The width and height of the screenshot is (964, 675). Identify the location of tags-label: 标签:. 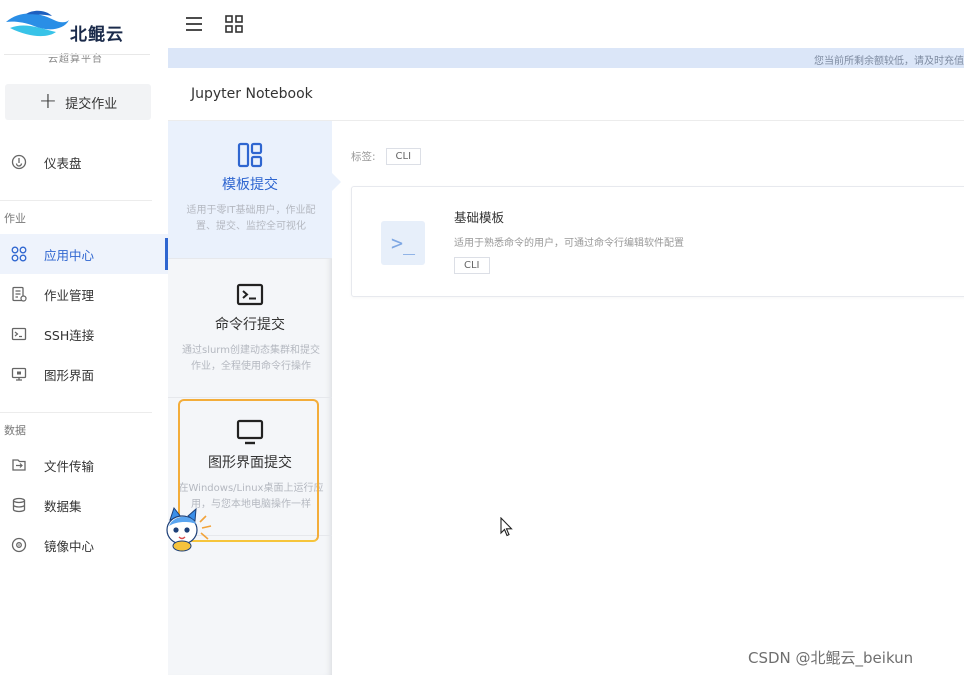
(363, 157).